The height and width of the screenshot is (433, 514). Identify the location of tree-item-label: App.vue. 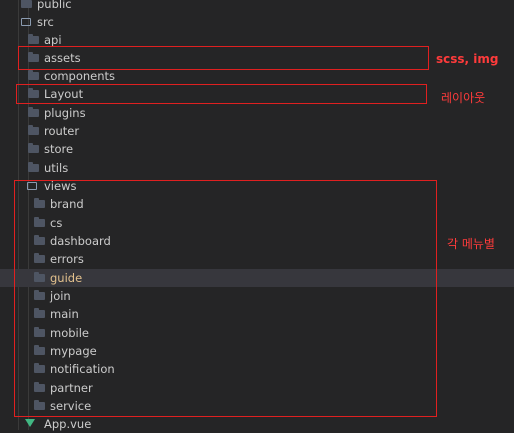
(68, 424).